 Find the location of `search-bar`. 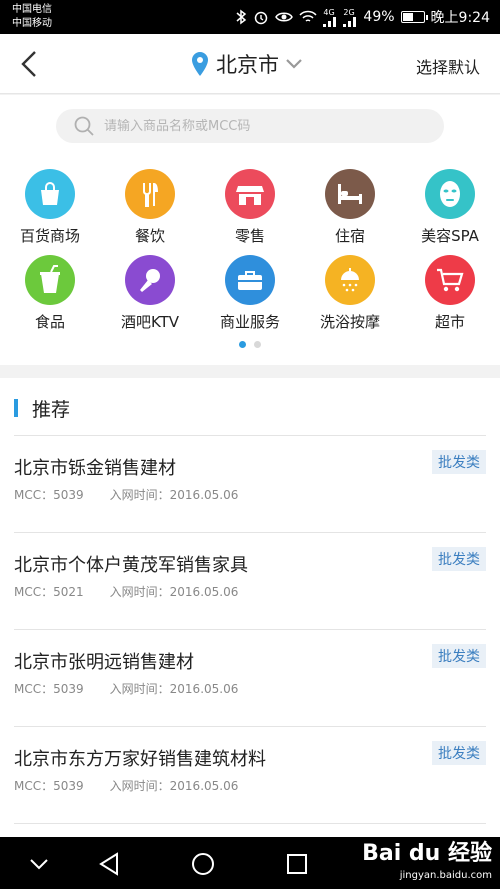

search-bar is located at coordinates (250, 126).